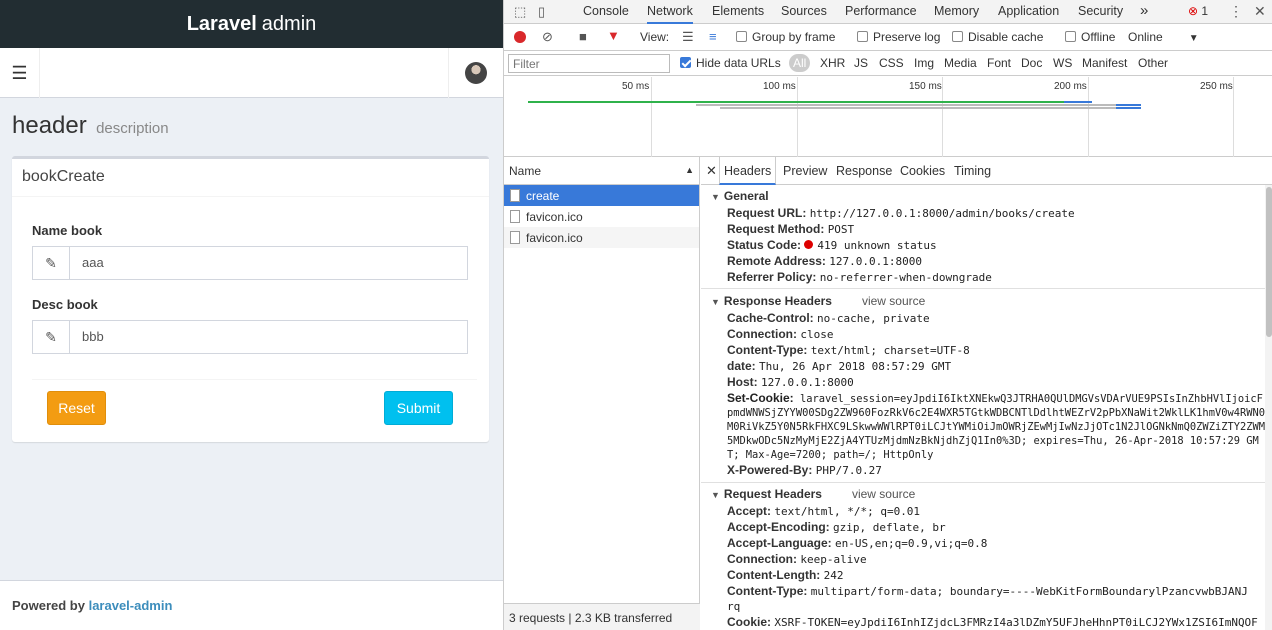  I want to click on desc-book-field: ✎ bbb, so click(250, 337).